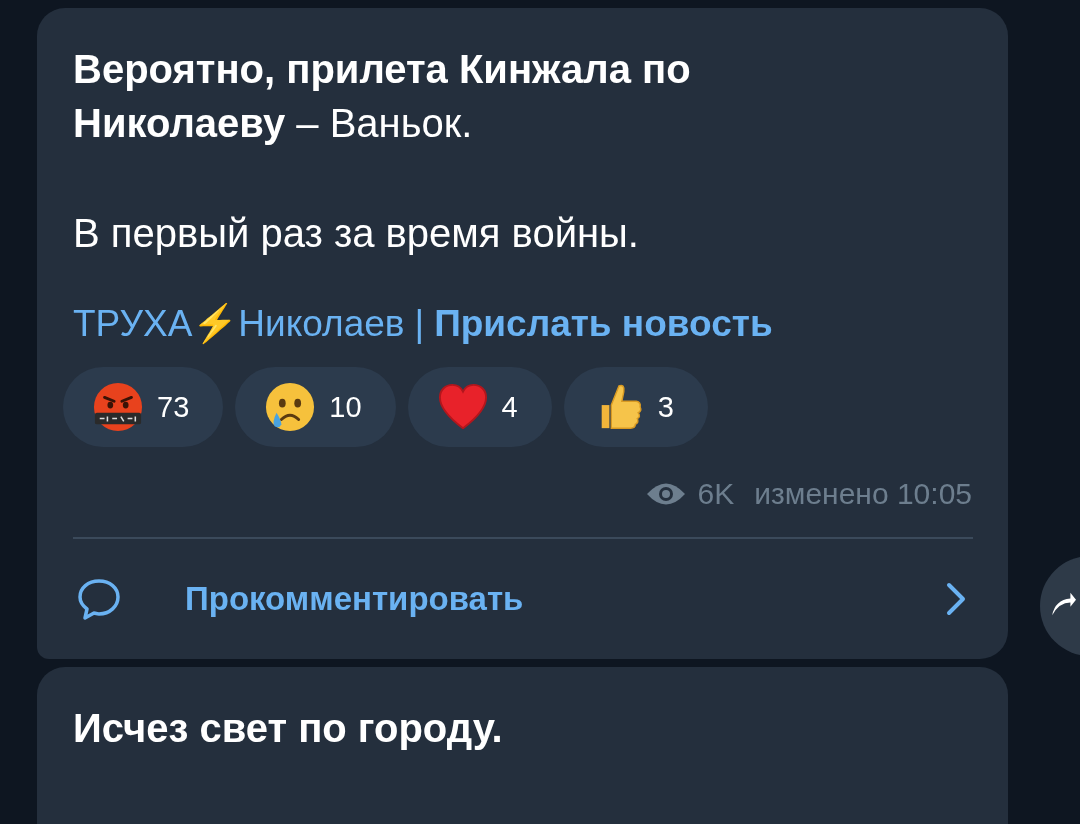  Describe the element at coordinates (239, 323) in the screenshot. I see `channel-link: ТРУХА⚡Николаев` at that location.